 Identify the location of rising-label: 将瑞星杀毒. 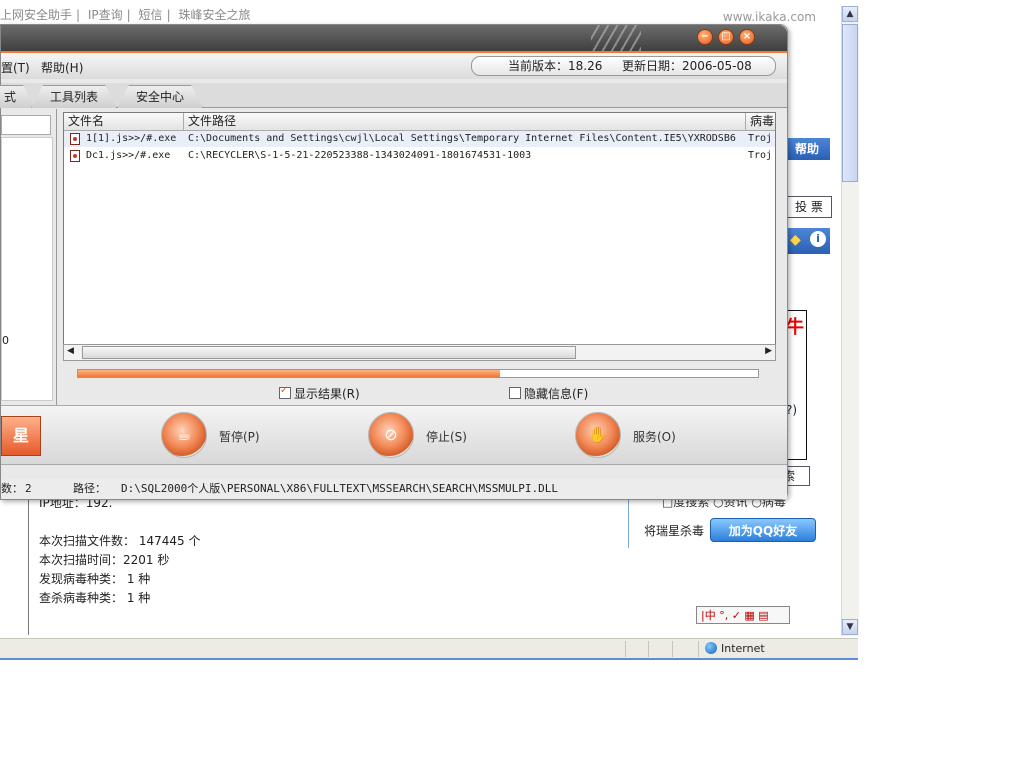
(674, 531).